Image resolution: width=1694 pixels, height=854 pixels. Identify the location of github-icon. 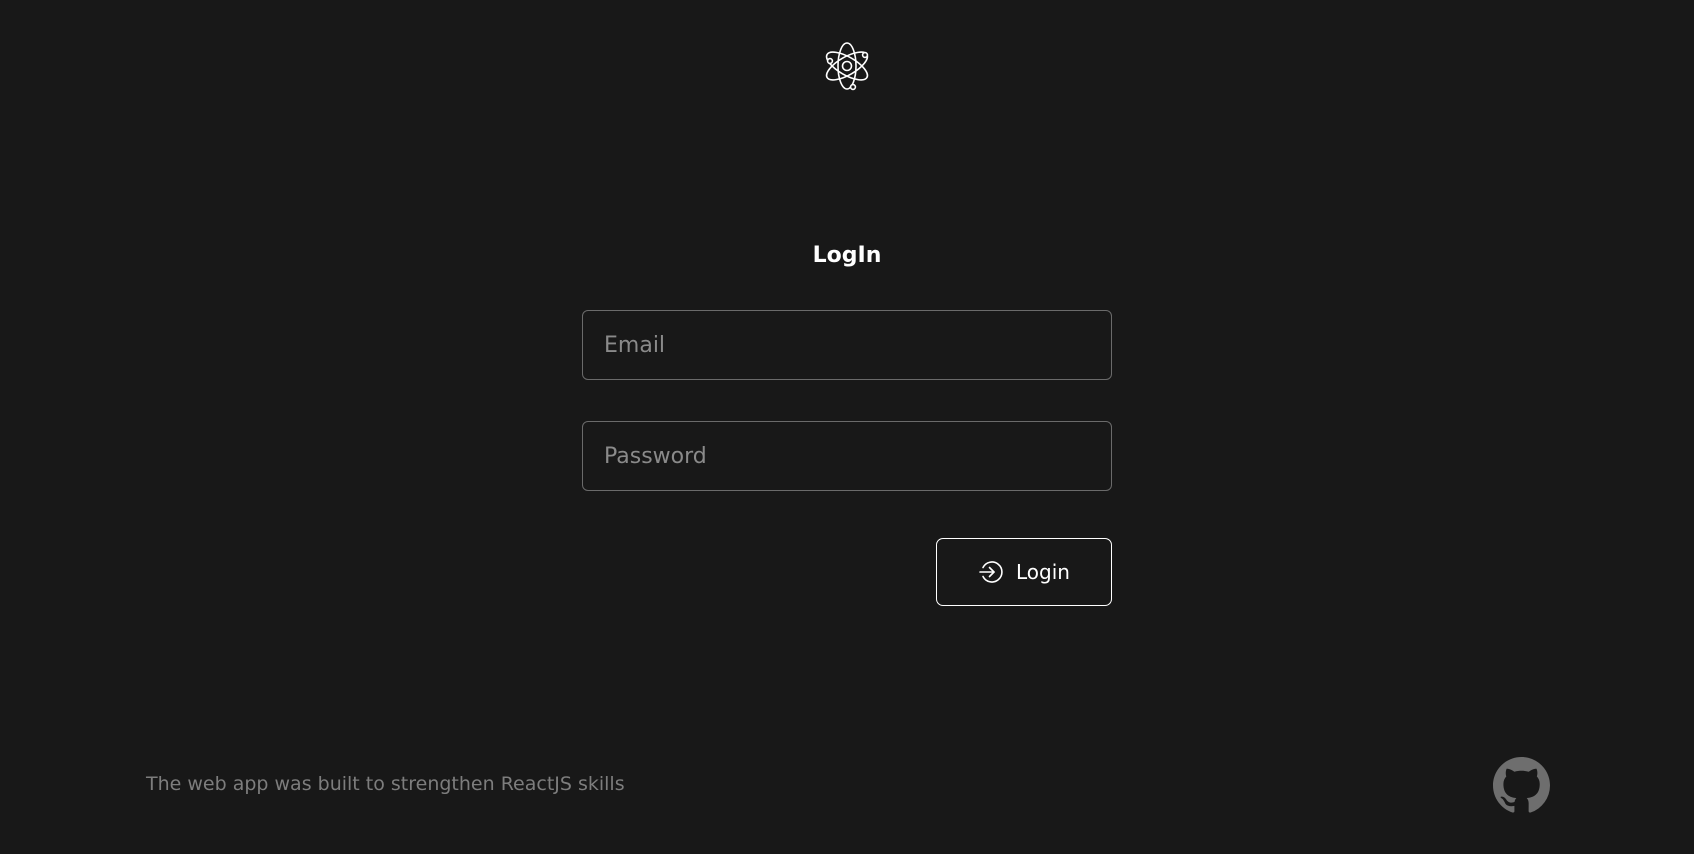
(1521, 785).